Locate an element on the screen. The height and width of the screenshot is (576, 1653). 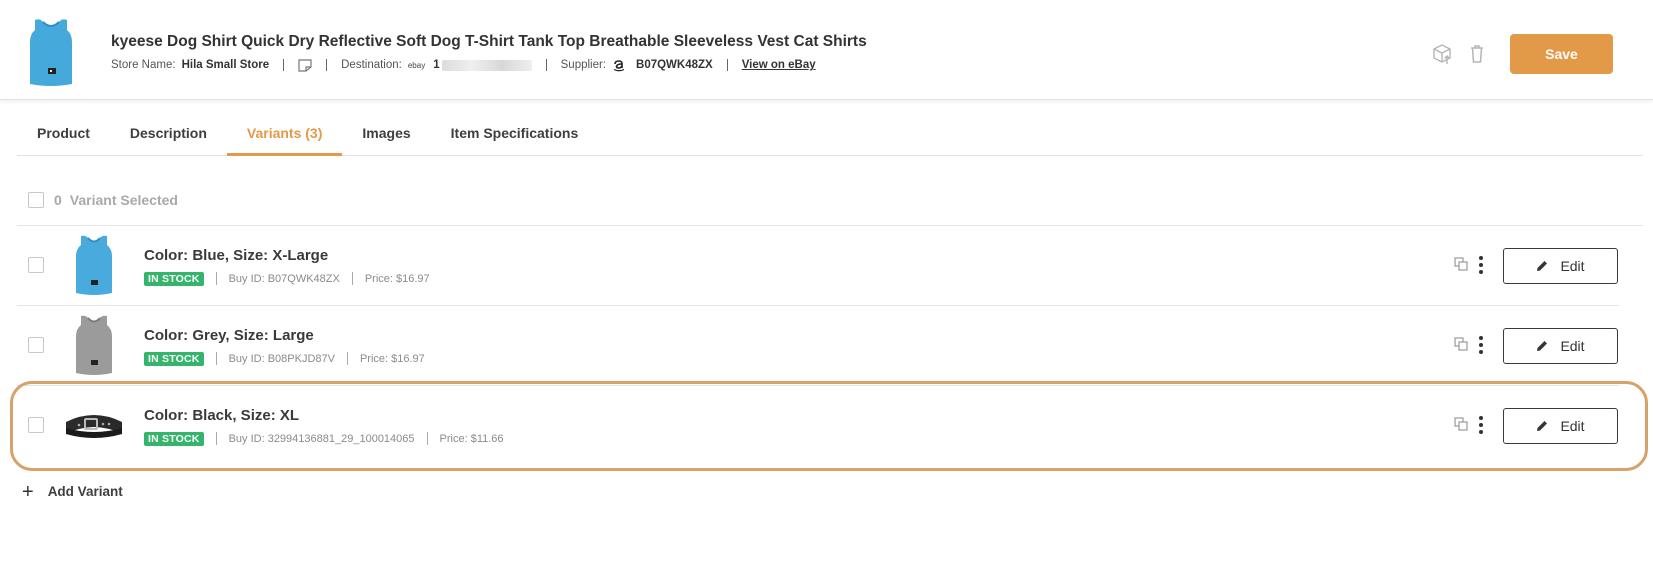
trash-icon is located at coordinates (1477, 54).